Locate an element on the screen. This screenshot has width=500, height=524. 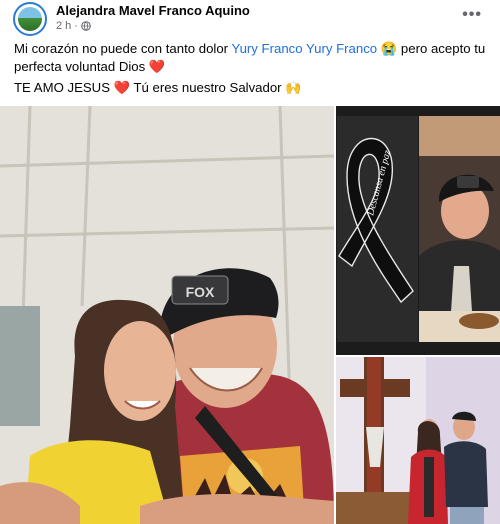
photo-church is located at coordinates (418, 440).